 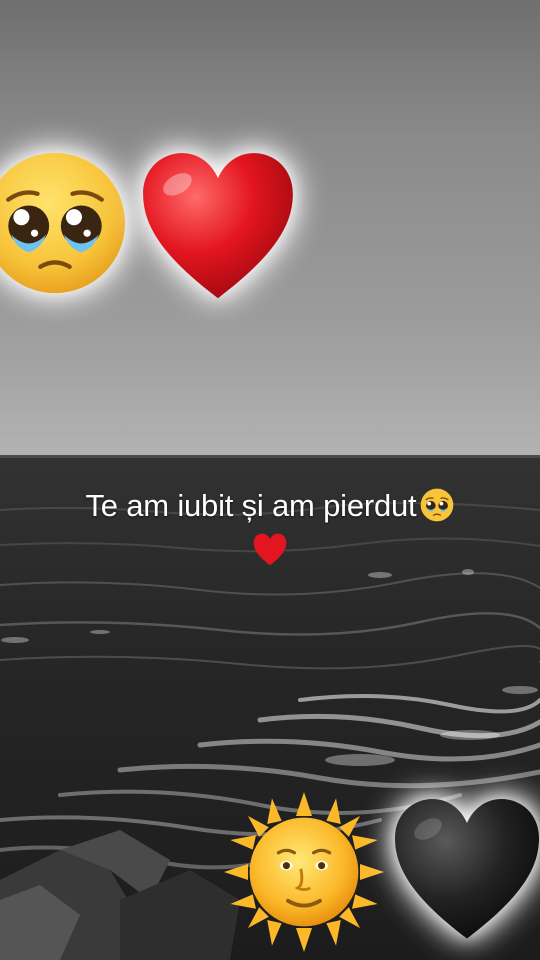 What do you see at coordinates (270, 526) in the screenshot?
I see `caption: Te am iubit și am pierdut` at bounding box center [270, 526].